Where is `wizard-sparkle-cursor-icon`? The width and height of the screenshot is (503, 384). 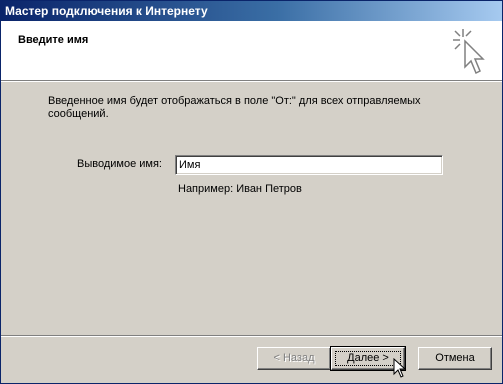
wizard-sparkle-cursor-icon is located at coordinates (469, 52).